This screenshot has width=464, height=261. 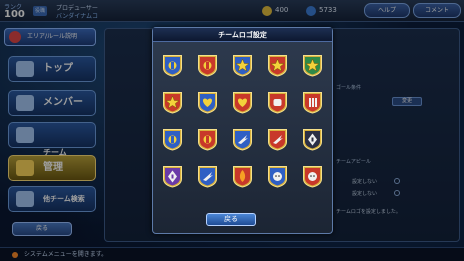 I want to click on emblem-wing-blue-icon, so click(x=242, y=139).